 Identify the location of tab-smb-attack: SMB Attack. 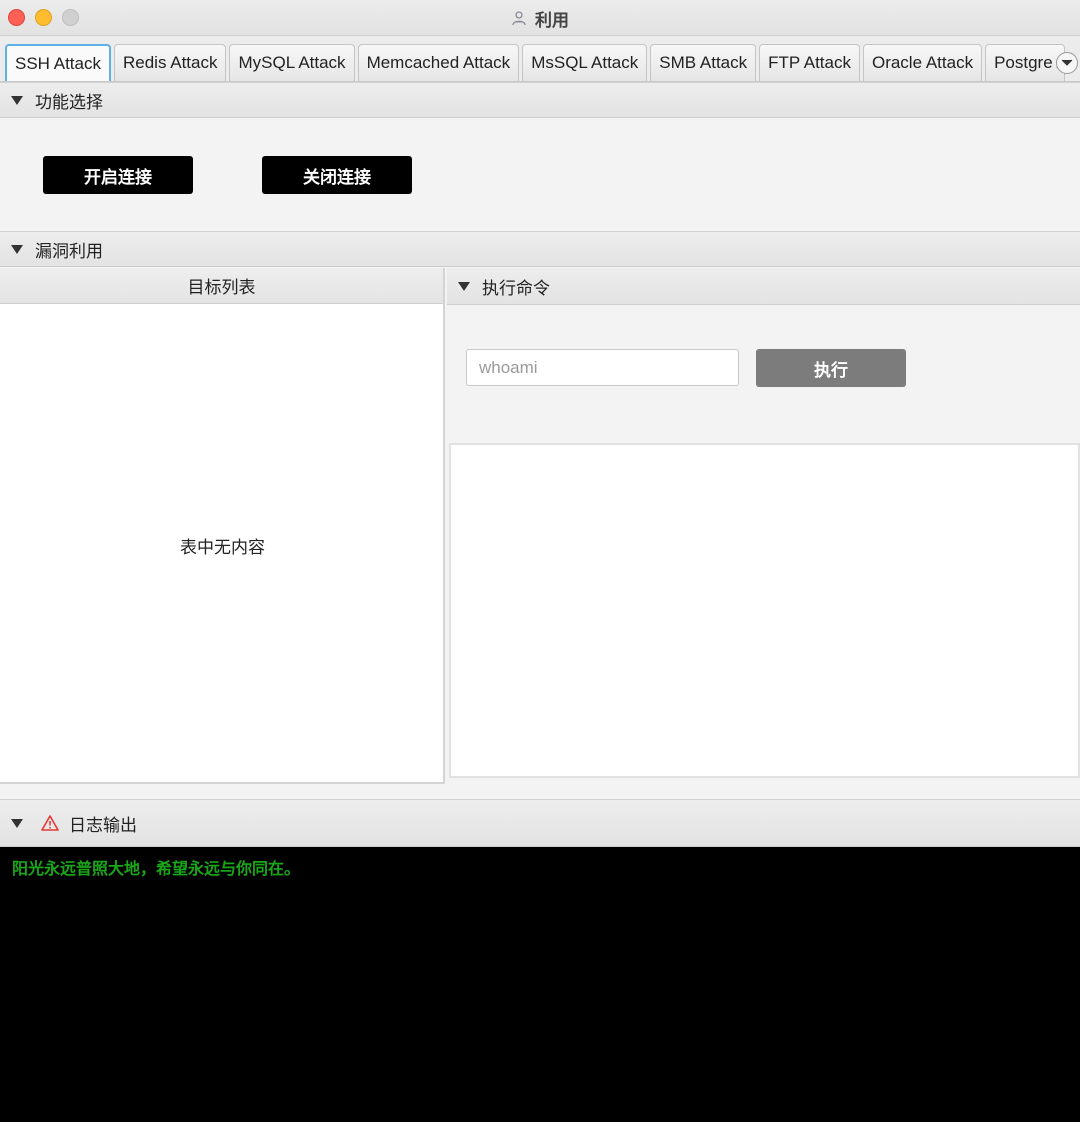
(703, 62).